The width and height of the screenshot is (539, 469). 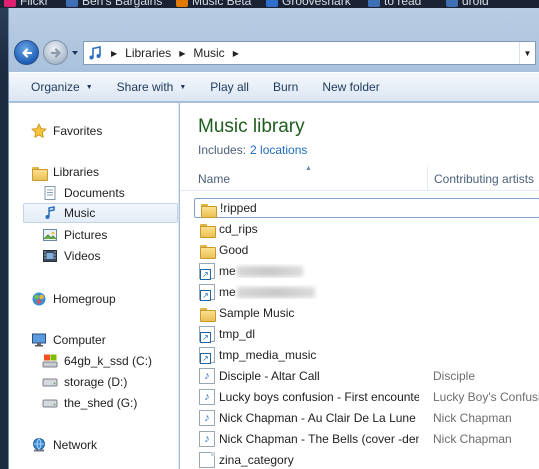 What do you see at coordinates (229, 87) in the screenshot?
I see `play-all-button: Play all` at bounding box center [229, 87].